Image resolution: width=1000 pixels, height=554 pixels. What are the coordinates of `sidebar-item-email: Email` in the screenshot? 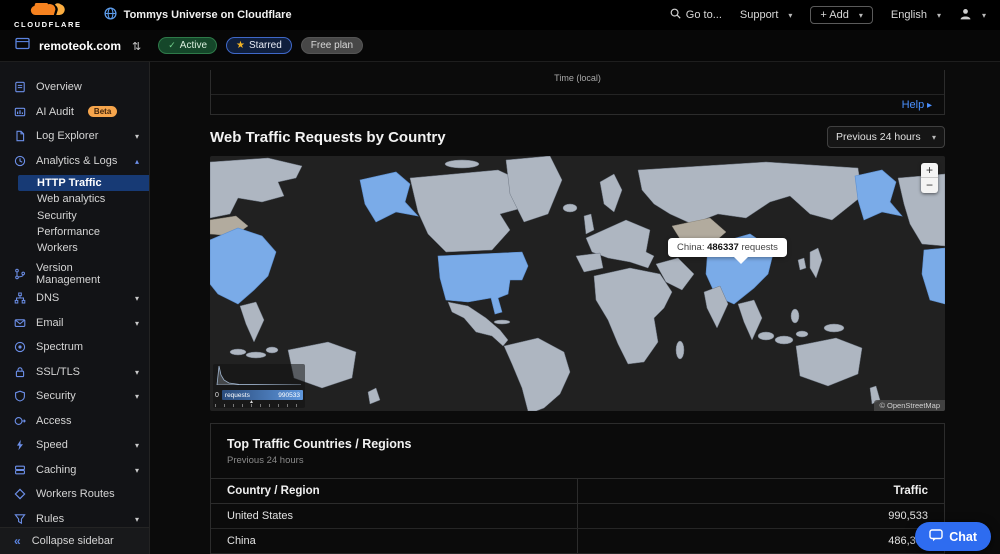 It's located at (74, 322).